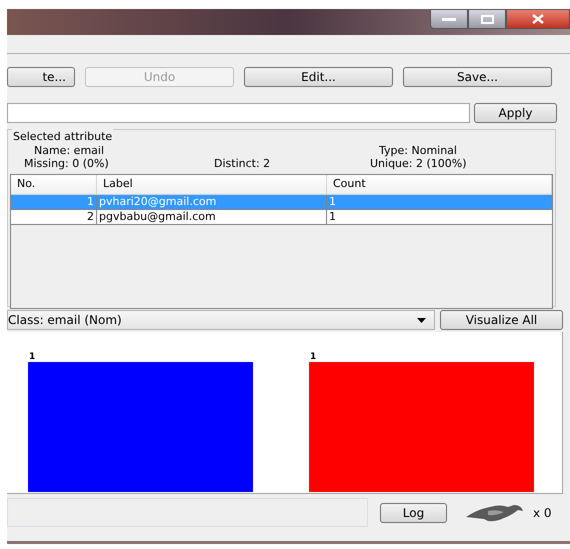 This screenshot has height=549, width=570. I want to click on column-header: No., so click(54, 184).